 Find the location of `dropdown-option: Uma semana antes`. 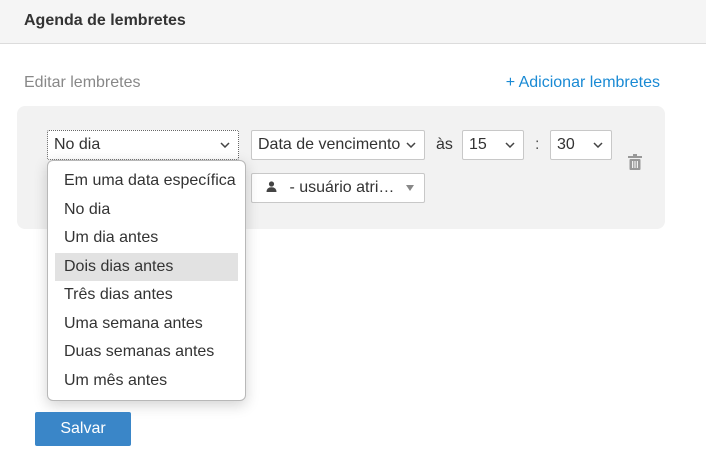

dropdown-option: Uma semana antes is located at coordinates (146, 324).